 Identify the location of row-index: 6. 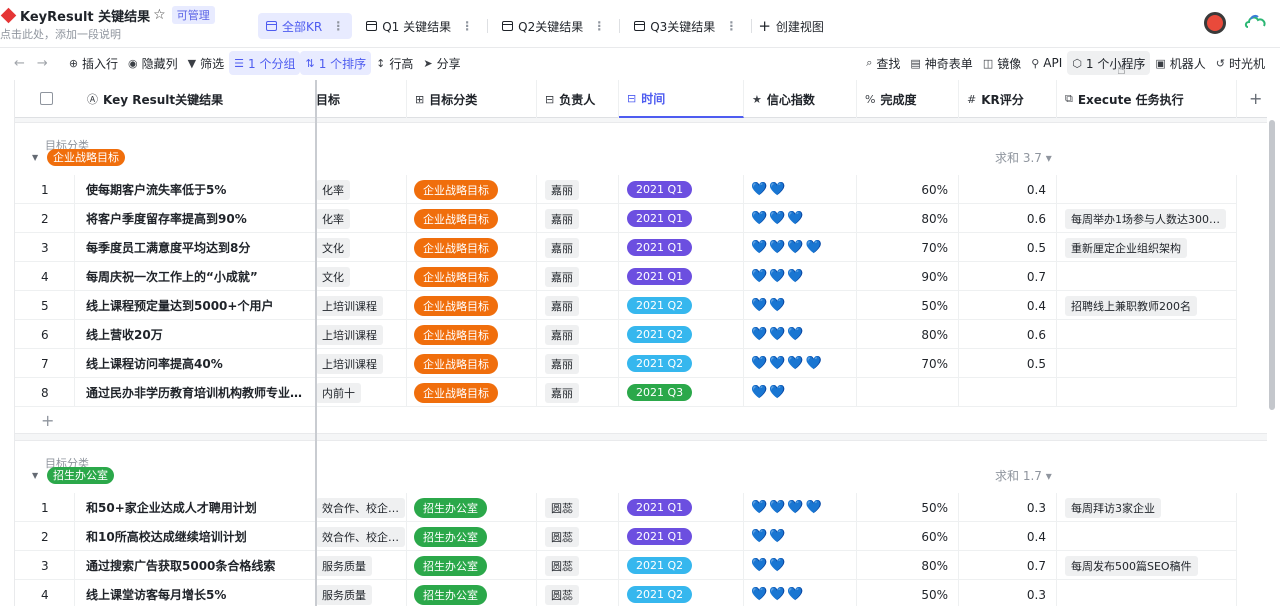
(45, 334).